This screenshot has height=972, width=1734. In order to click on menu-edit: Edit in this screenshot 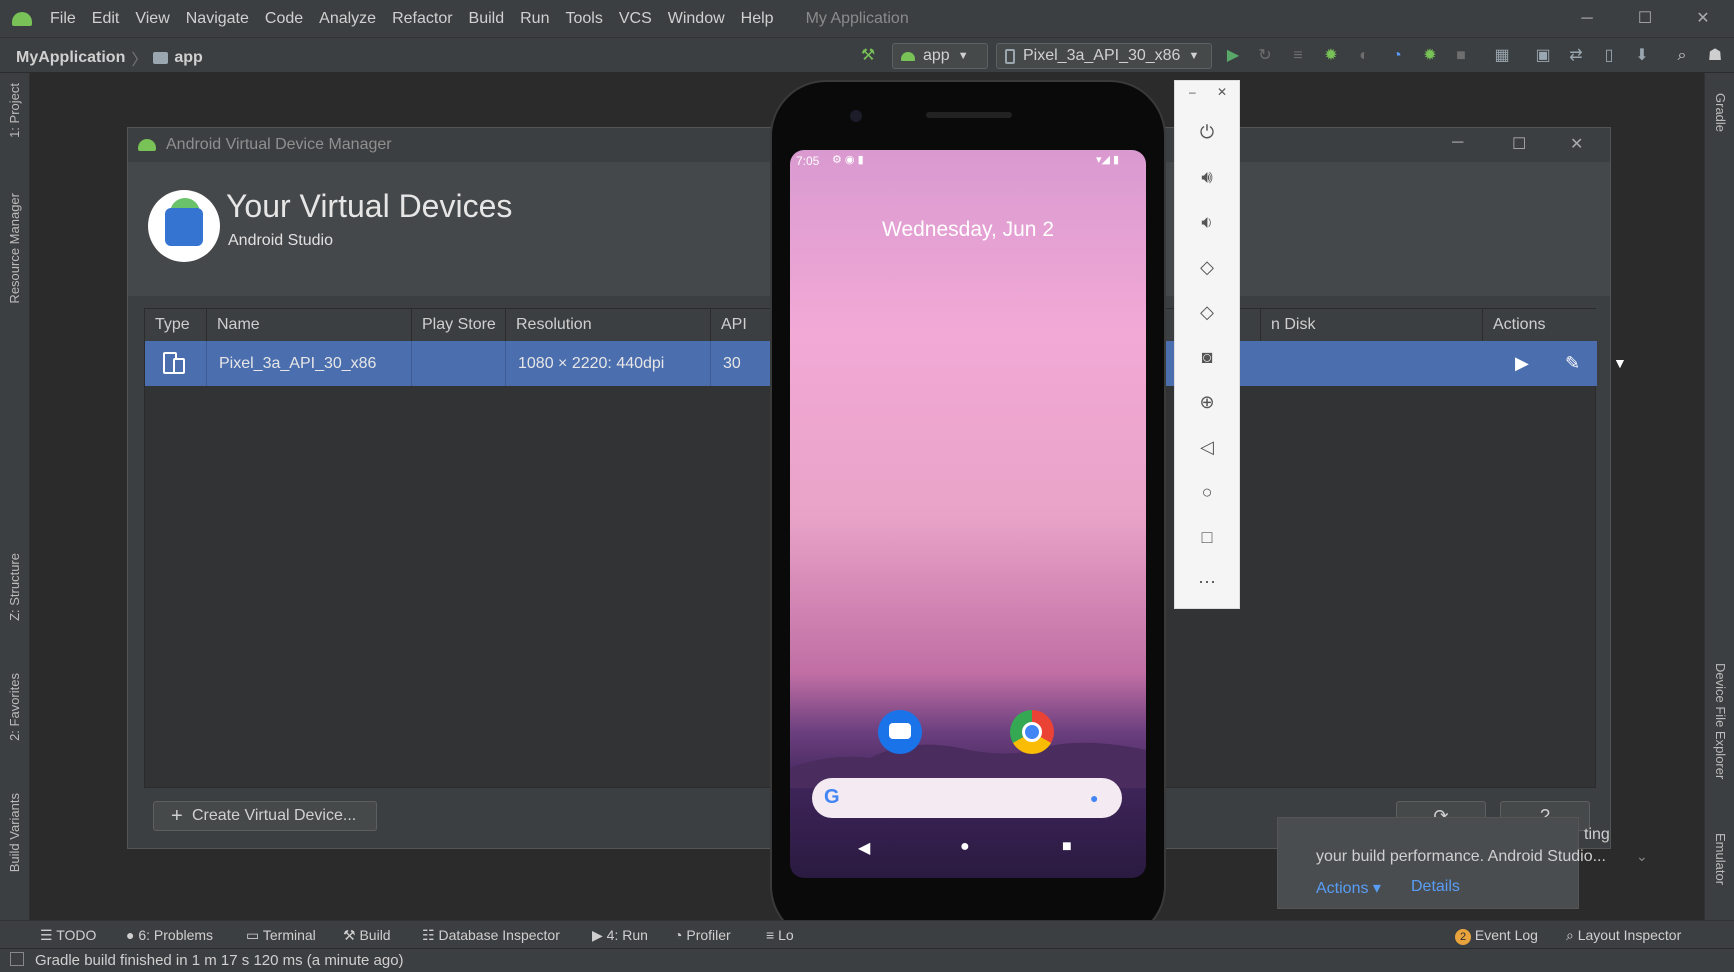, I will do `click(106, 19)`.